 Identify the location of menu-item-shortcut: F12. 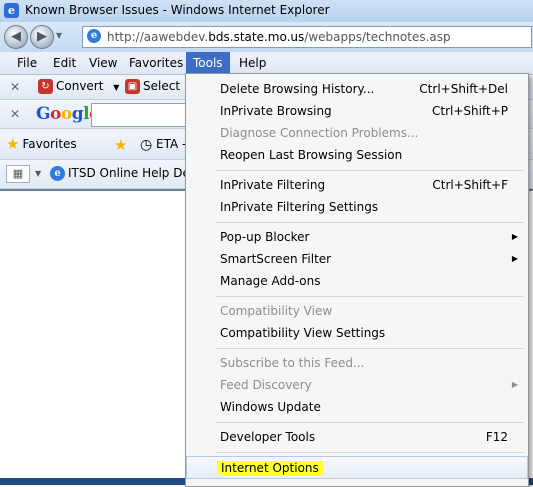
(496, 437).